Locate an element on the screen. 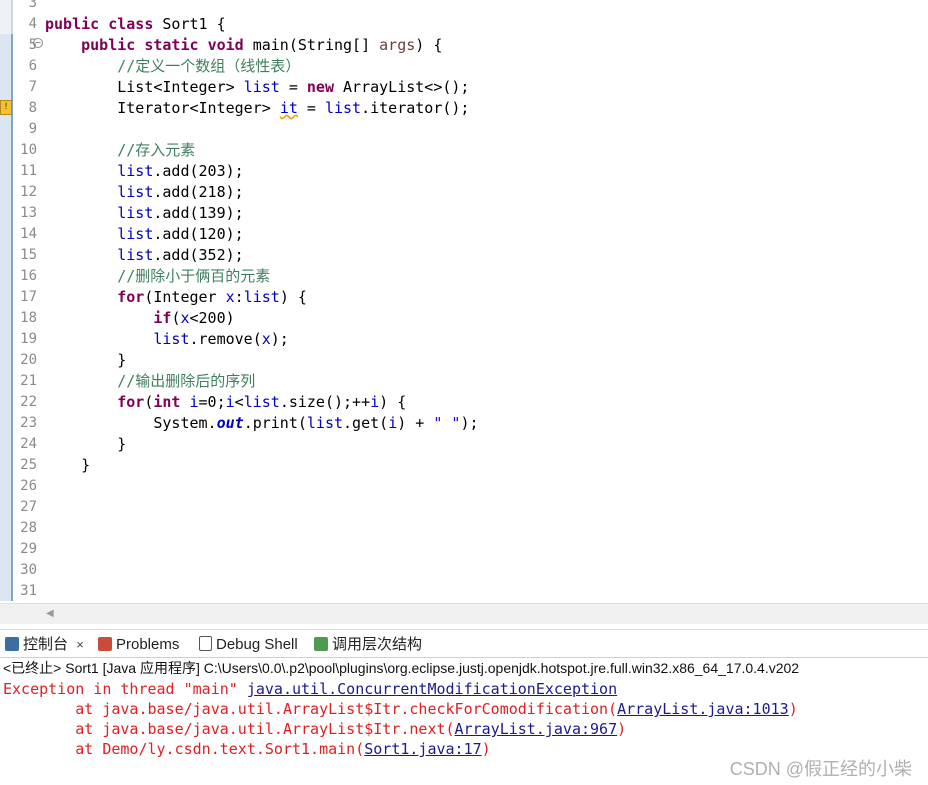 This screenshot has width=928, height=785. code-text: //定义一个数组（线性表） is located at coordinates (209, 66).